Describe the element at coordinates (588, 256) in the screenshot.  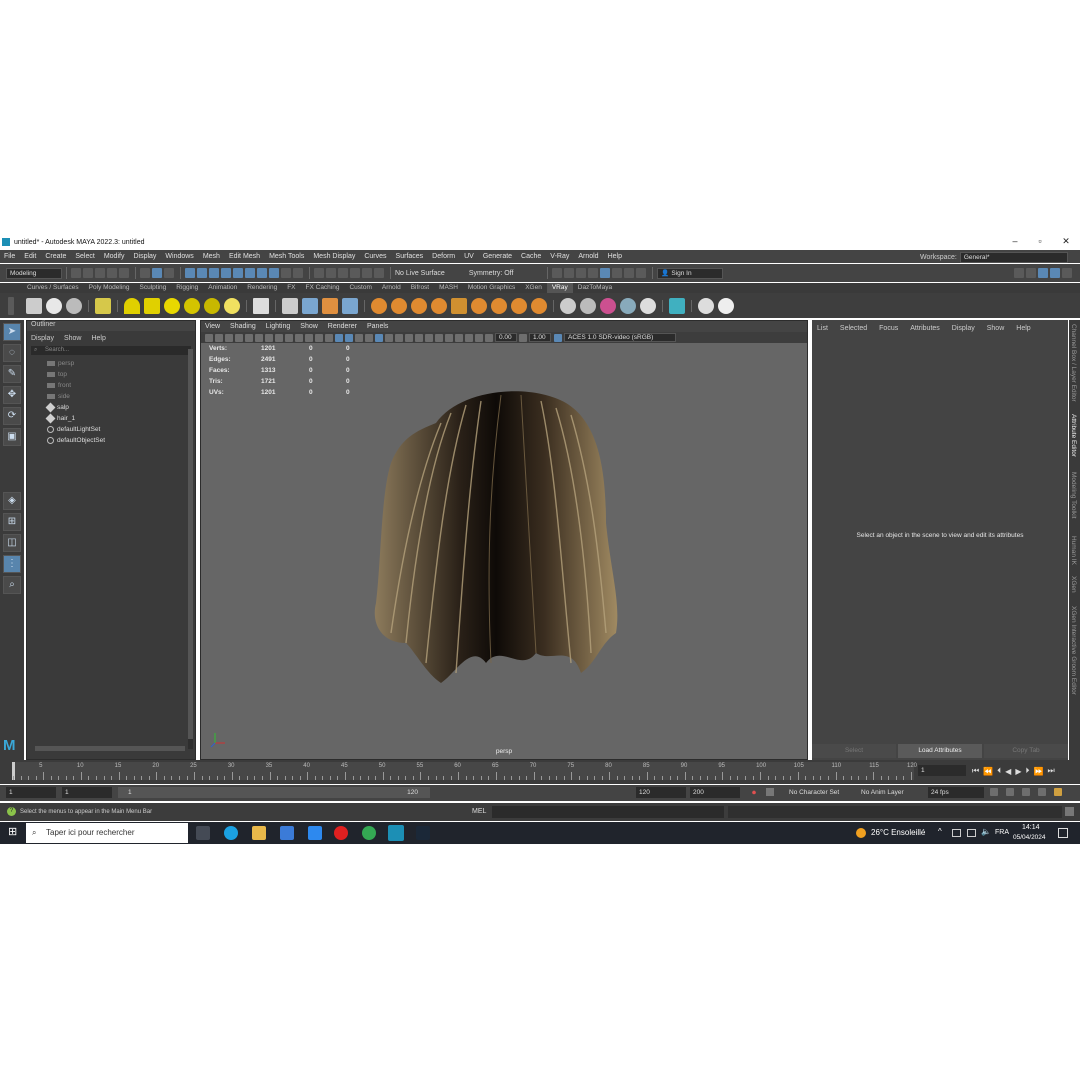
I see `menu-arnold: Arnold` at that location.